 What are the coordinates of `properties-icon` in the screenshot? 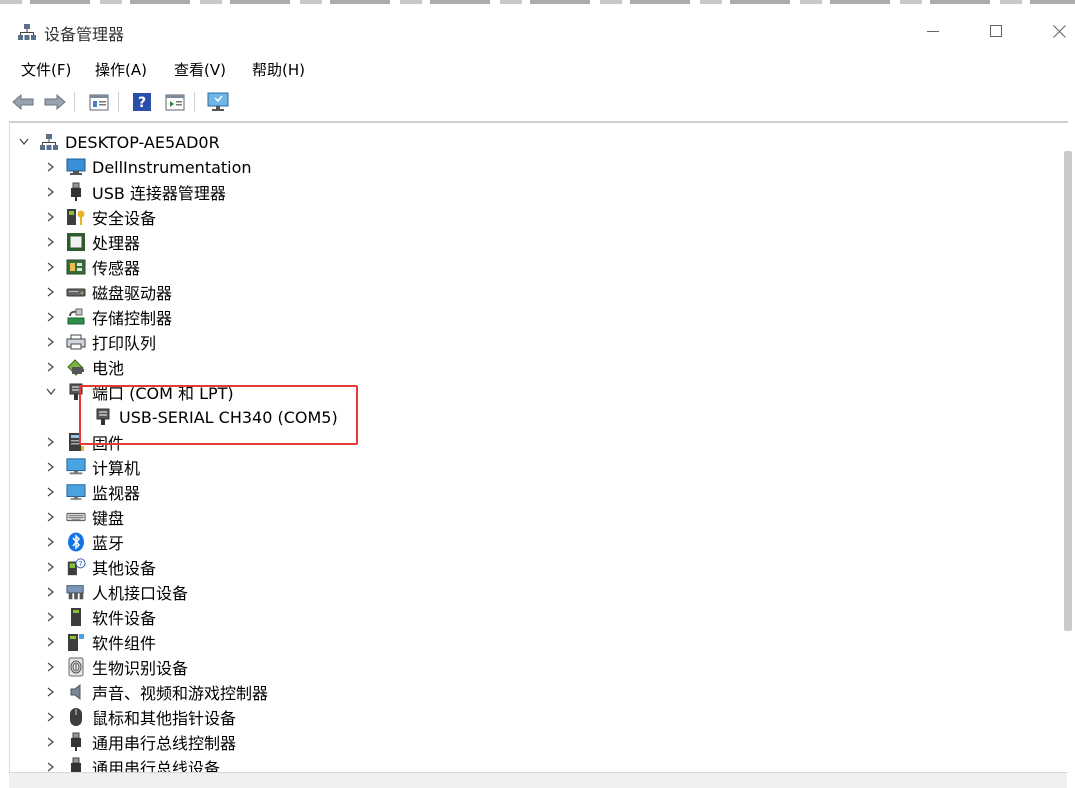 It's located at (99, 102).